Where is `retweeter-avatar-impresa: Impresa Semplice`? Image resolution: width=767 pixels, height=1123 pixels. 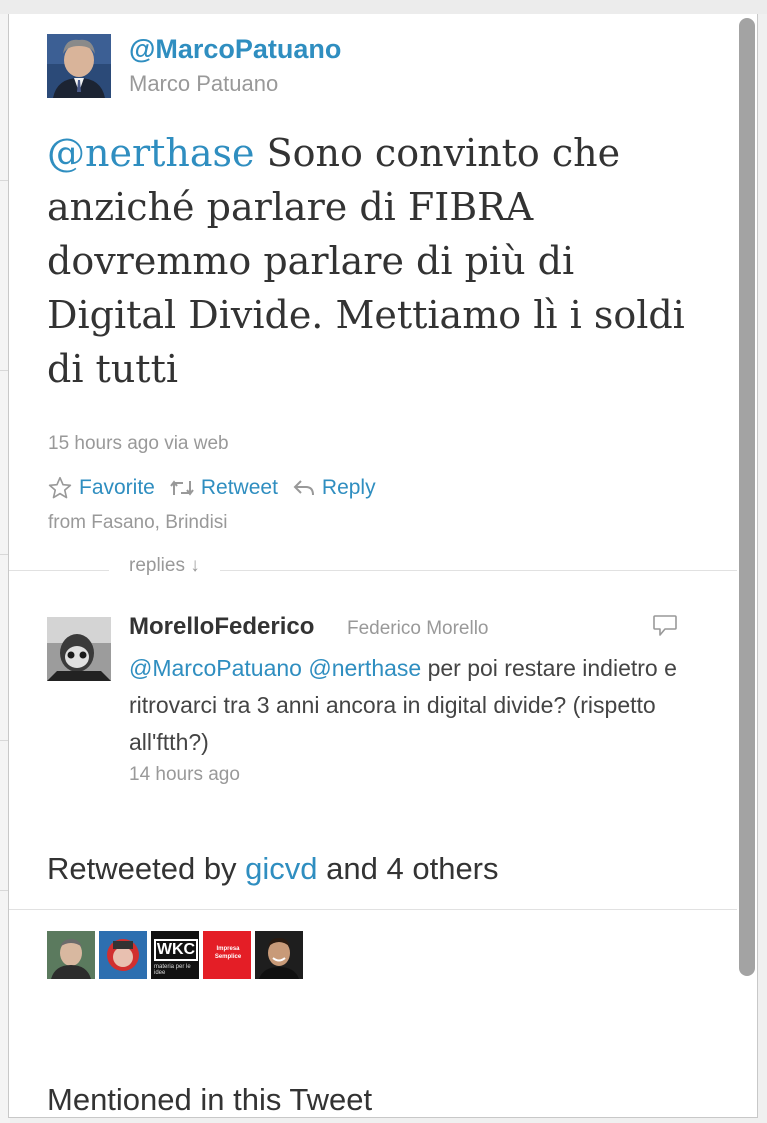
retweeter-avatar-impresa: Impresa Semplice is located at coordinates (227, 955).